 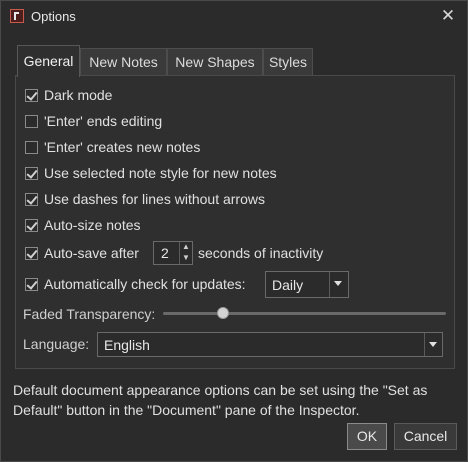 I want to click on language-label: Language:, so click(x=56, y=344).